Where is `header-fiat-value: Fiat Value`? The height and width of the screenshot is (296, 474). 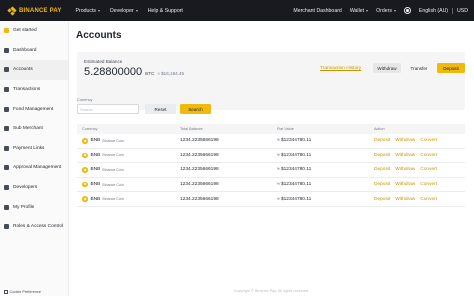 header-fiat-value: Fiat Value is located at coordinates (285, 129).